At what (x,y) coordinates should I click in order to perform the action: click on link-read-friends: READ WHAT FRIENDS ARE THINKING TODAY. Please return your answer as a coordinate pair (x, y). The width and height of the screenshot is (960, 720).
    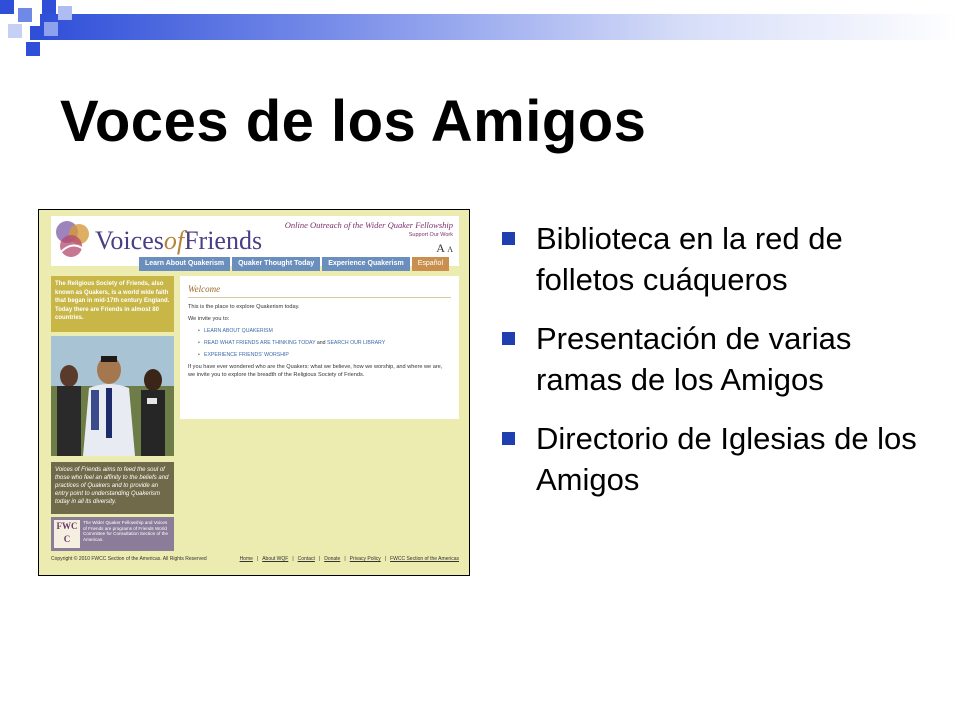
    Looking at the image, I should click on (259, 343).